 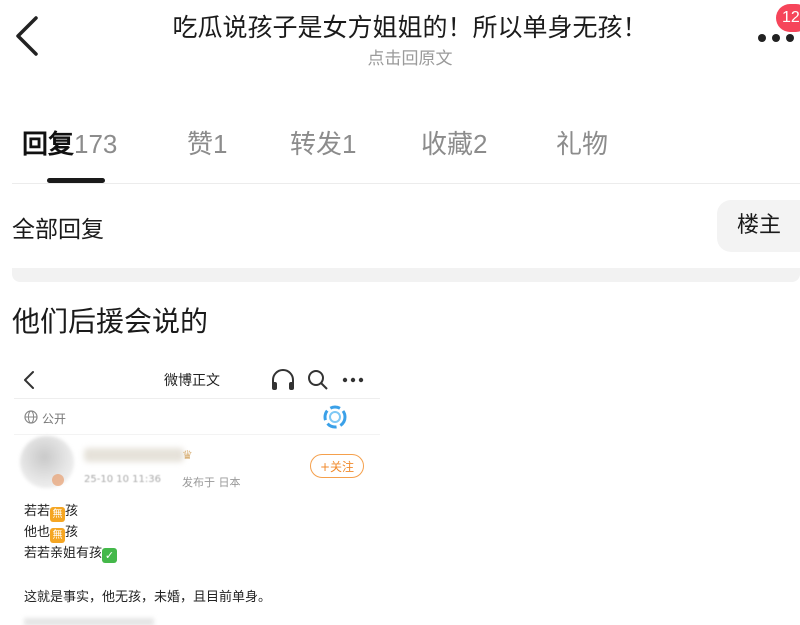 What do you see at coordinates (211, 482) in the screenshot?
I see `post-location: 发布于 日本` at bounding box center [211, 482].